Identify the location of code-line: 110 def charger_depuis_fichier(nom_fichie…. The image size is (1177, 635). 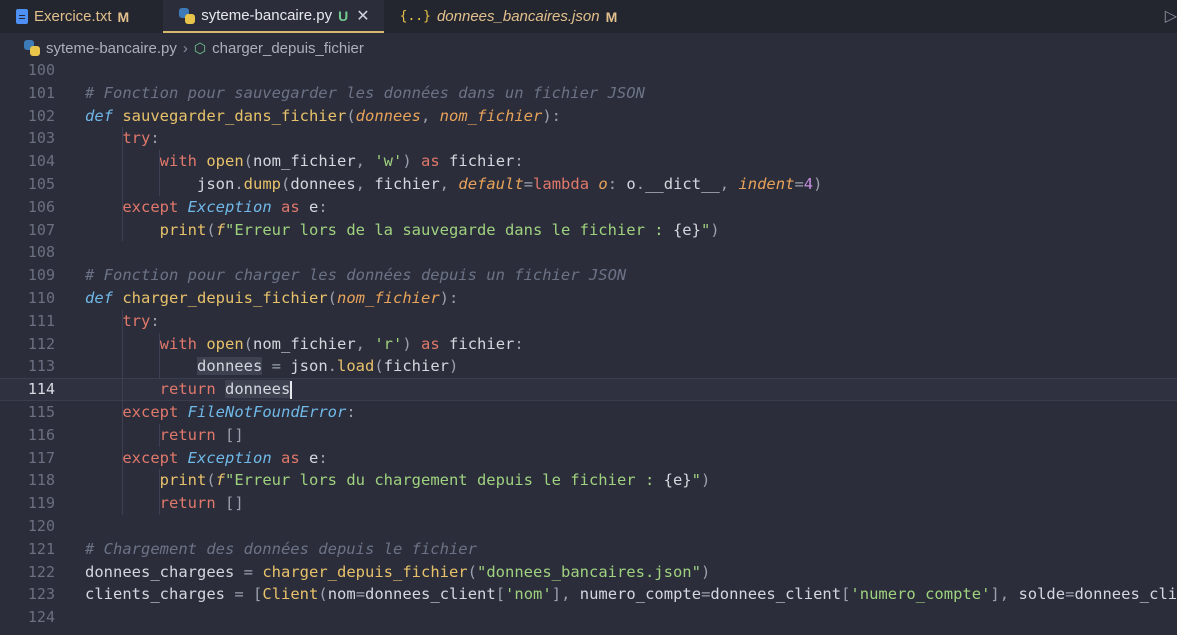
(588, 298).